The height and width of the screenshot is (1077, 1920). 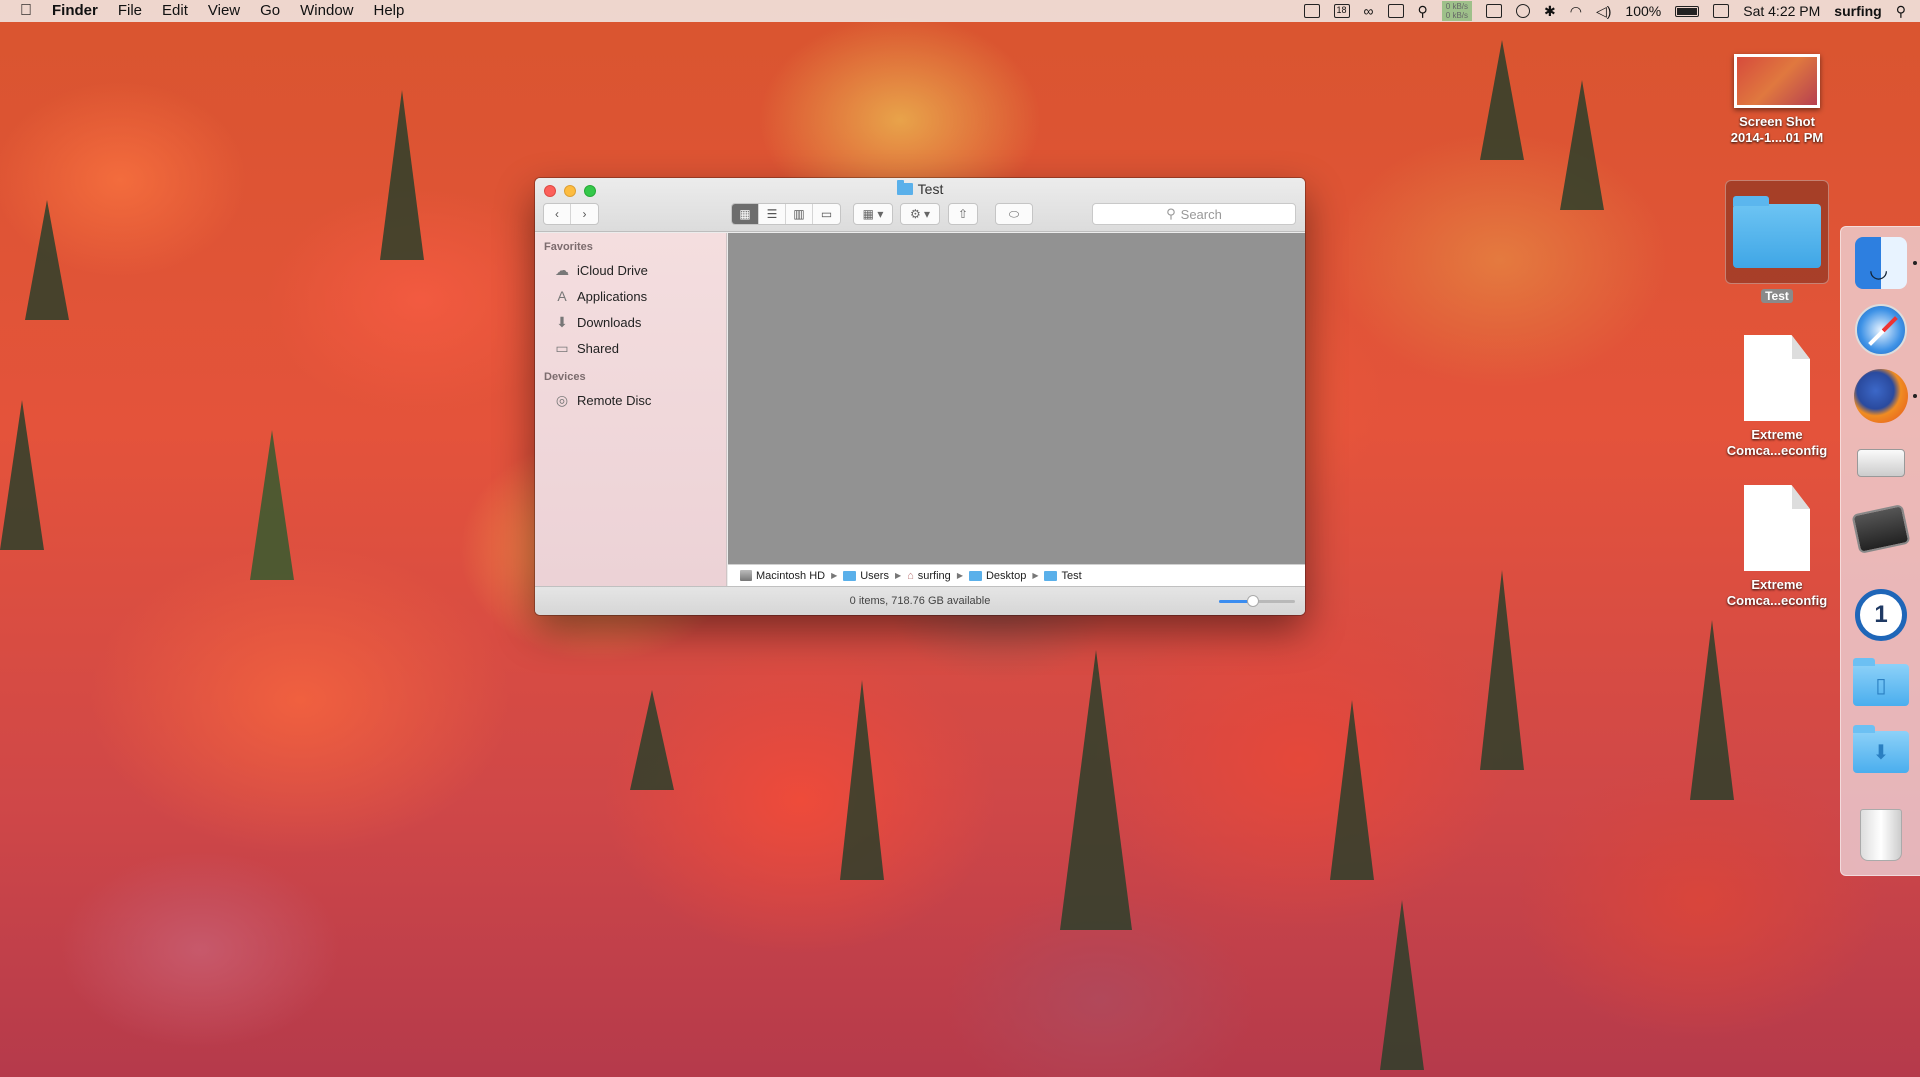 What do you see at coordinates (1687, 11) in the screenshot?
I see `battery-icon` at bounding box center [1687, 11].